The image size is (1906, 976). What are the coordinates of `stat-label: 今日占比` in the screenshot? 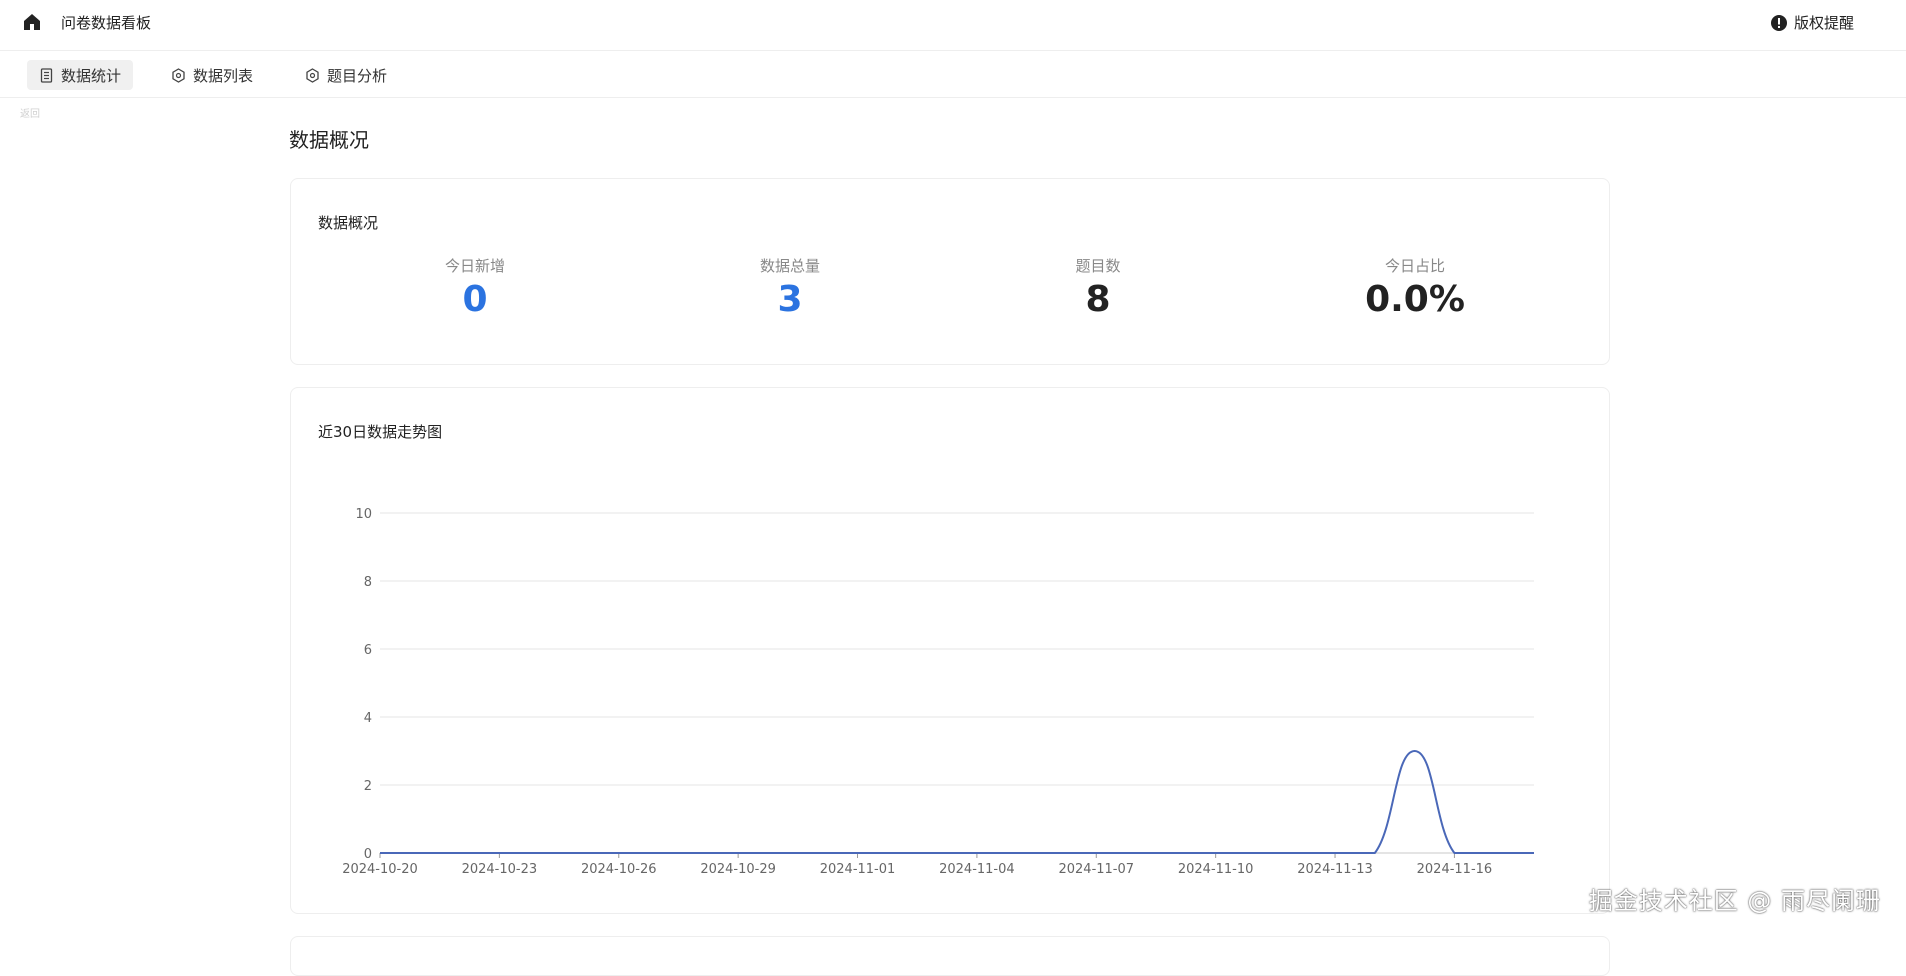 It's located at (1414, 266).